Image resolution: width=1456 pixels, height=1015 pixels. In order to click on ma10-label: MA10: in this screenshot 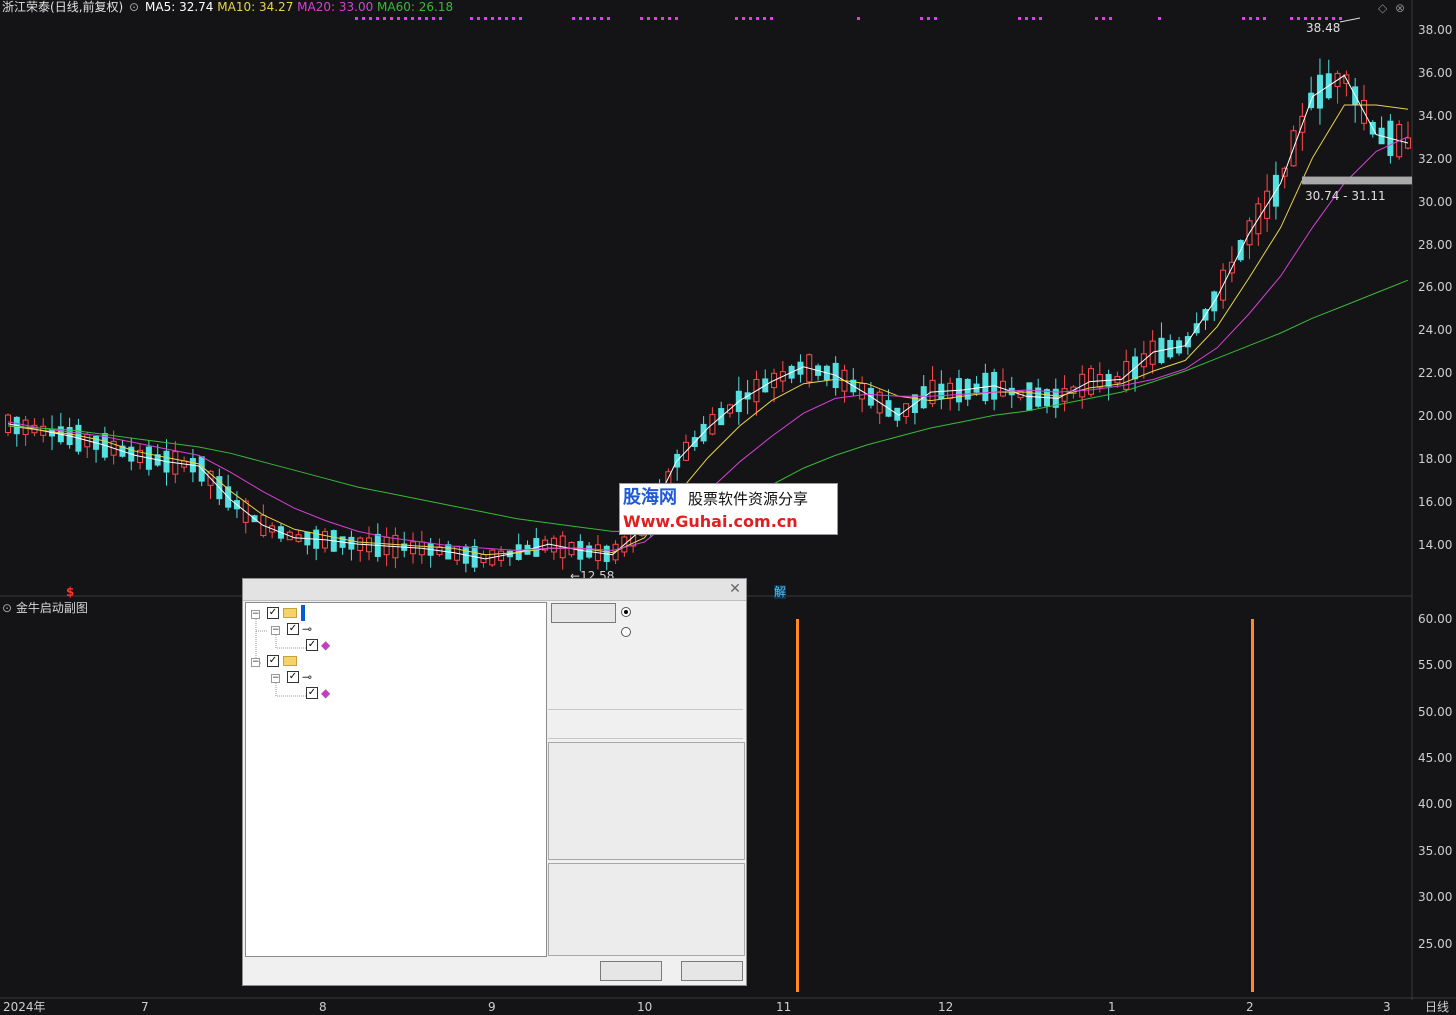, I will do `click(236, 7)`.